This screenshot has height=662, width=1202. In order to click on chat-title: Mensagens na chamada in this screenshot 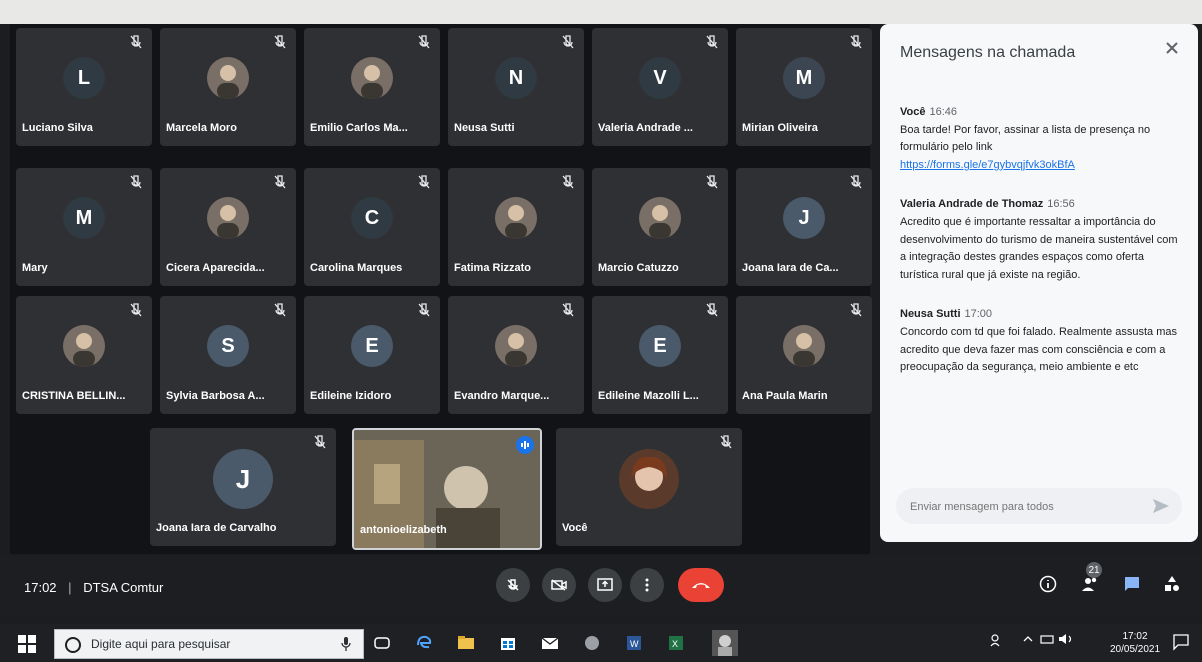, I will do `click(988, 52)`.